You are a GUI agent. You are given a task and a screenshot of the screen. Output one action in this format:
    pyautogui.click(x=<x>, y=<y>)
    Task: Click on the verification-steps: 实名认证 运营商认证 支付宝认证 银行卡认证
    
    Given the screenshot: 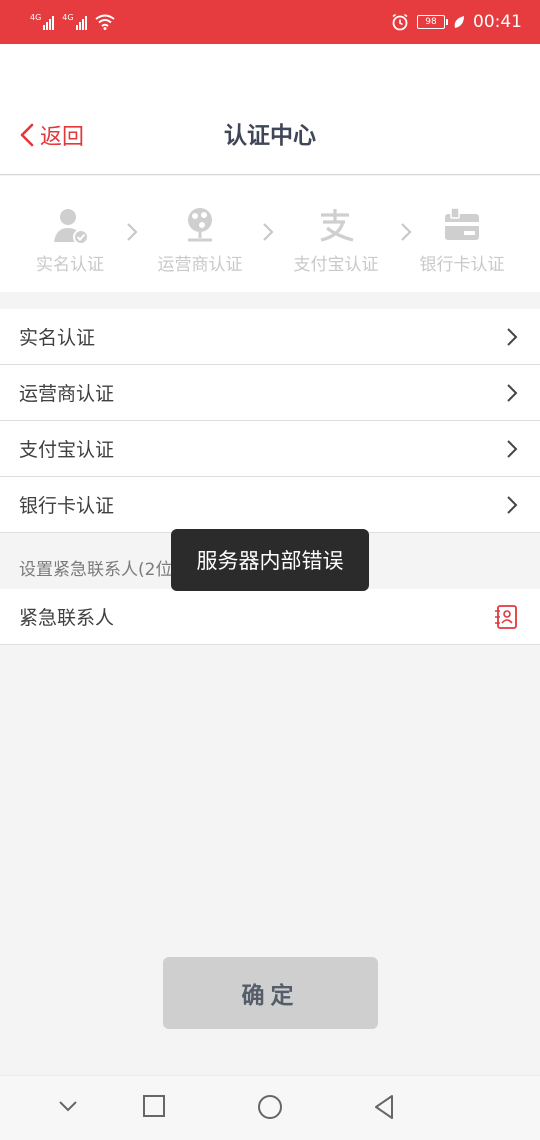 What is the action you would take?
    pyautogui.click(x=270, y=234)
    